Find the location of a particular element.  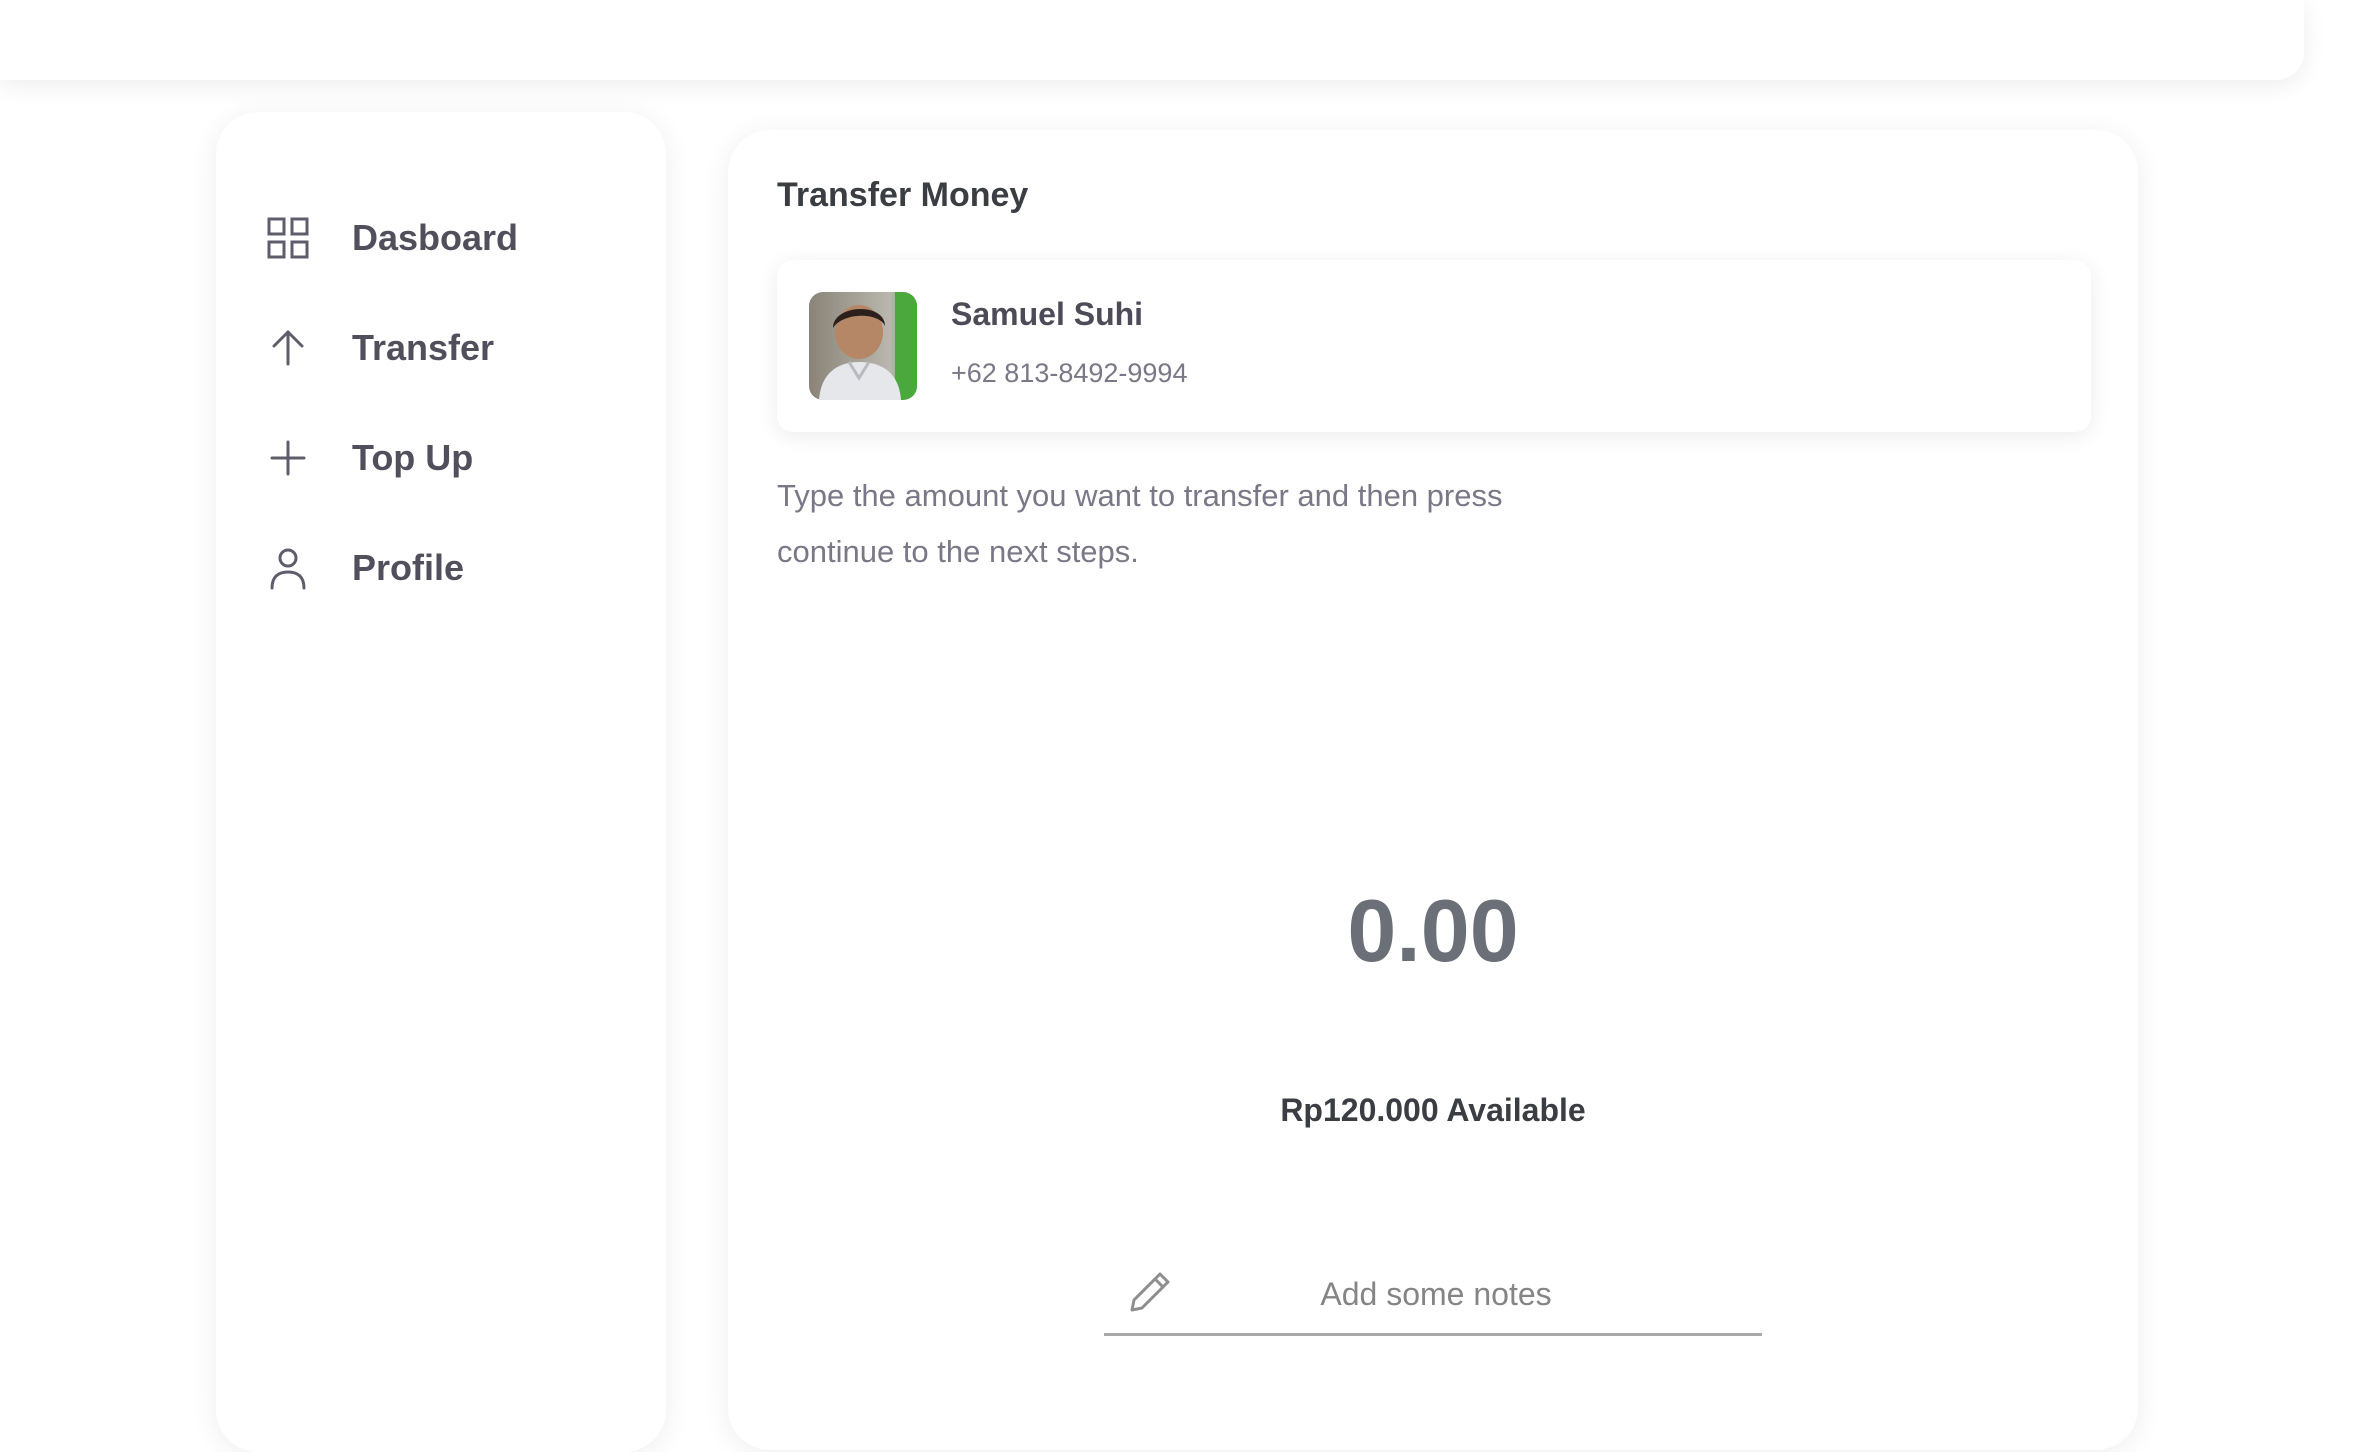

contact-name: Samuel Suhi is located at coordinates (1047, 314).